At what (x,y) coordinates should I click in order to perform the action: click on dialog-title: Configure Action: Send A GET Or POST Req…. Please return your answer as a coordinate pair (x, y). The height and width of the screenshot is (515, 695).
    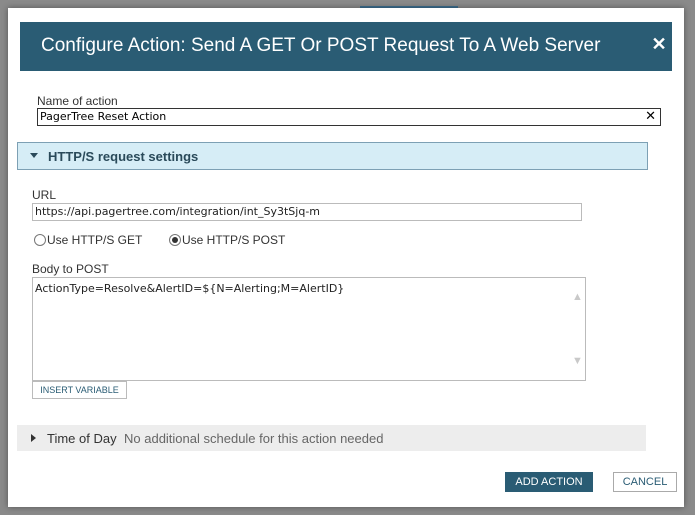
    Looking at the image, I should click on (321, 45).